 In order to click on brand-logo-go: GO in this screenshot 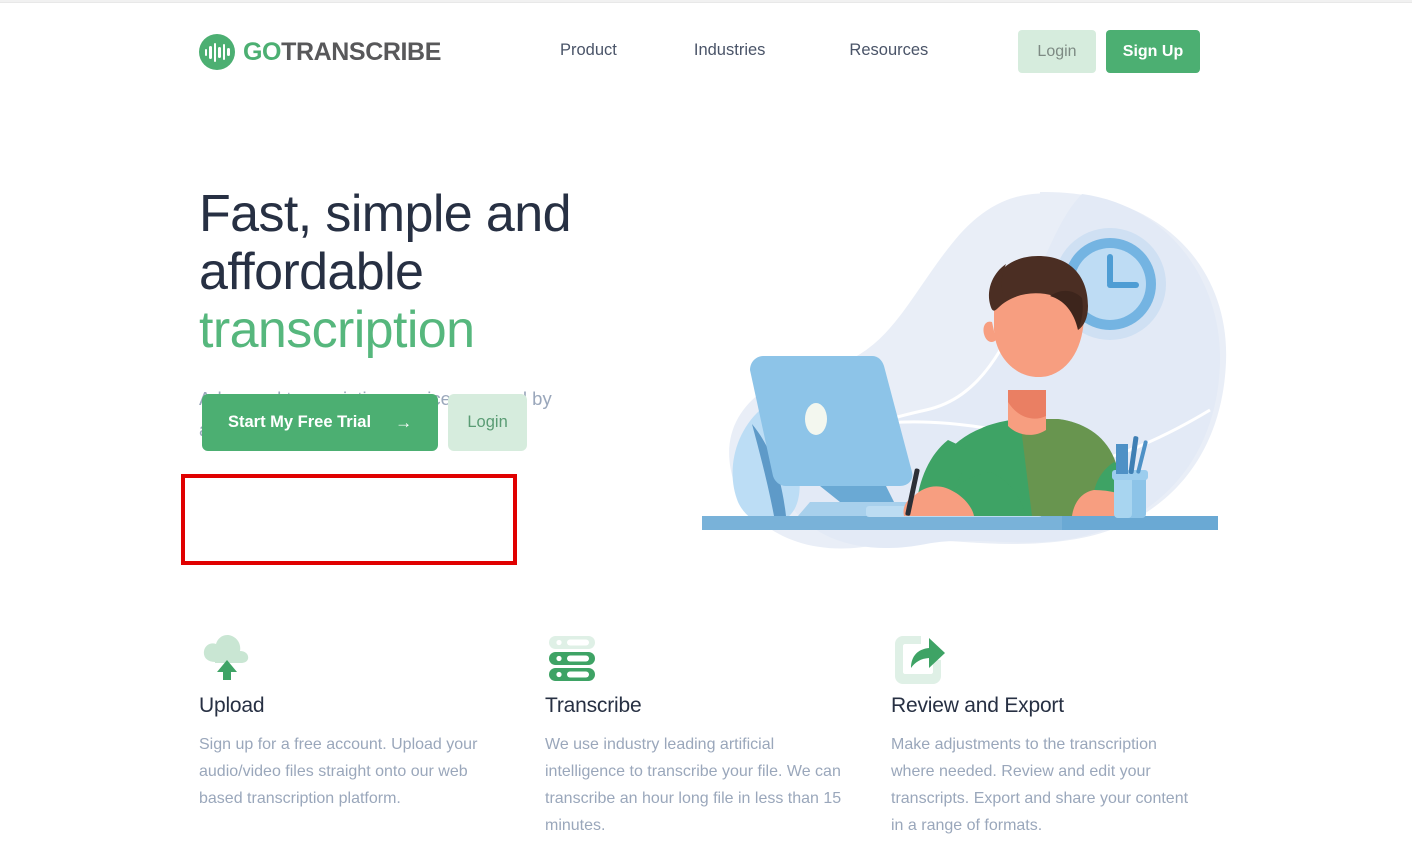, I will do `click(262, 51)`.